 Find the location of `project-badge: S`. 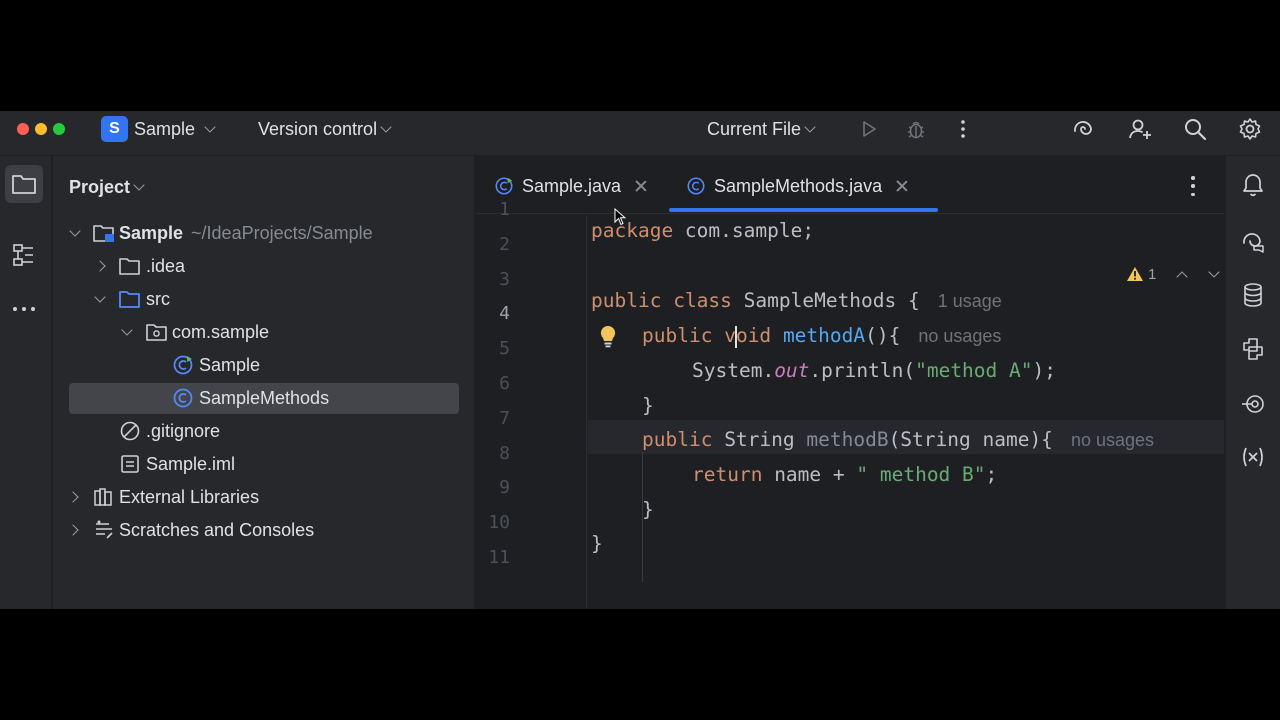

project-badge: S is located at coordinates (114, 129).